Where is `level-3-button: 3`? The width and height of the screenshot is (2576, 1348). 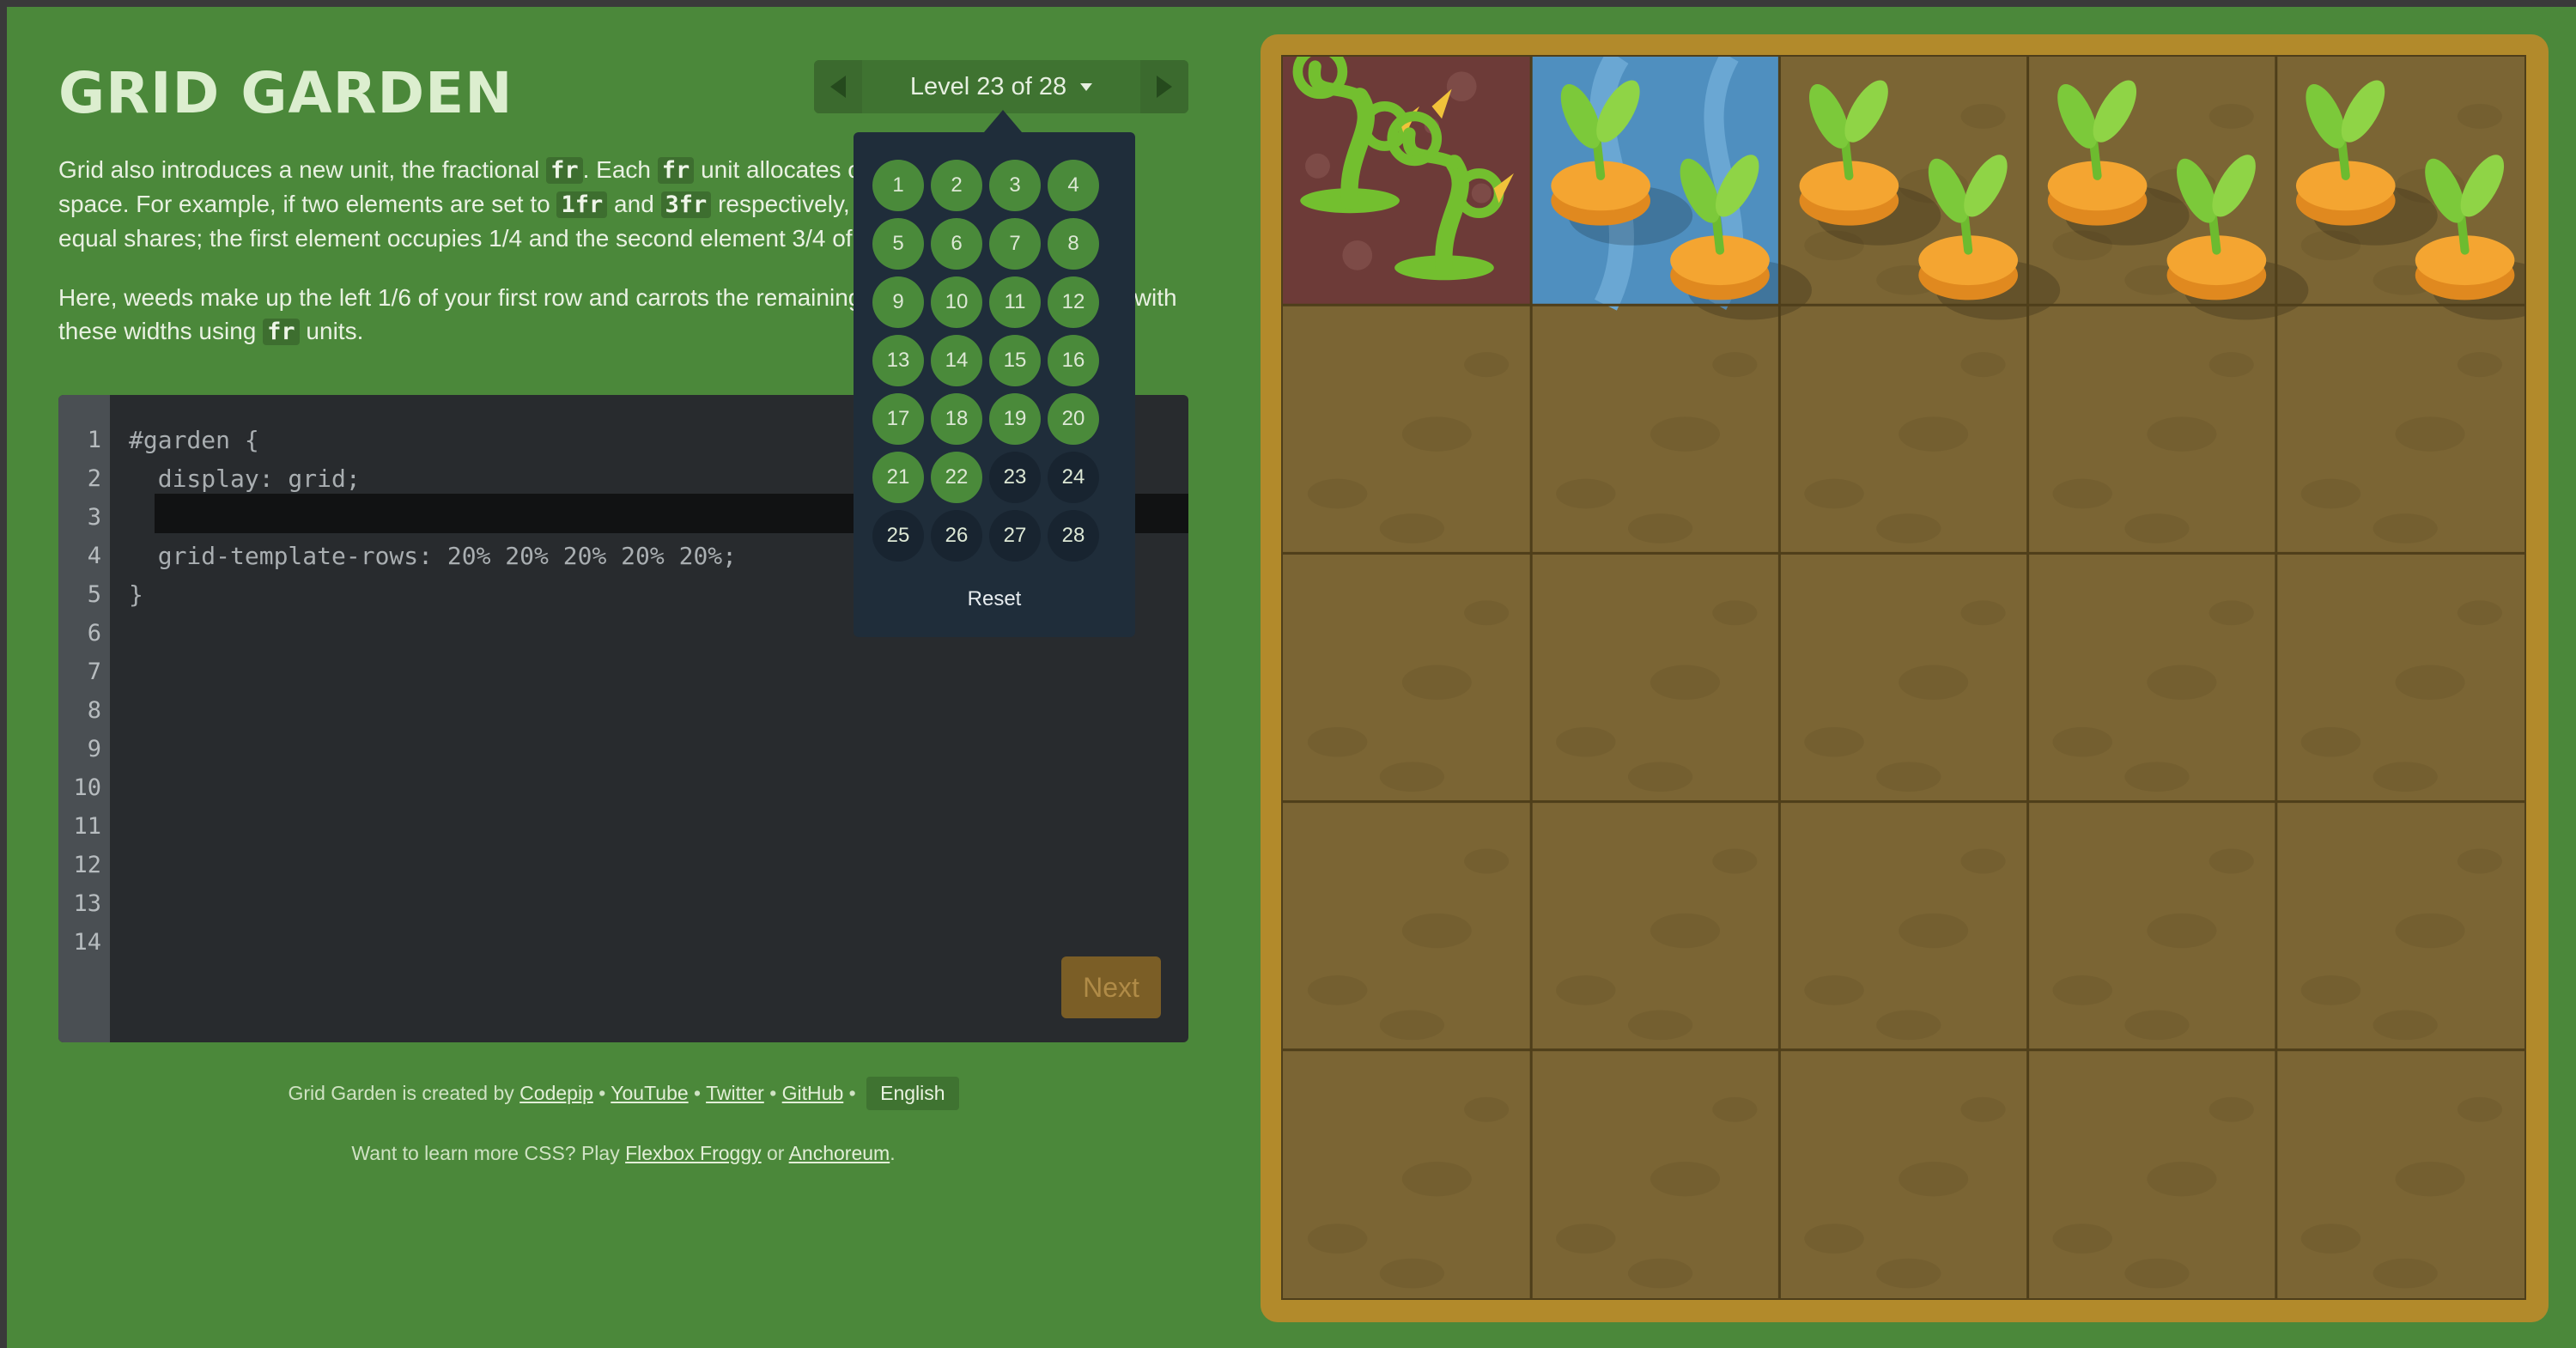 level-3-button: 3 is located at coordinates (1015, 186).